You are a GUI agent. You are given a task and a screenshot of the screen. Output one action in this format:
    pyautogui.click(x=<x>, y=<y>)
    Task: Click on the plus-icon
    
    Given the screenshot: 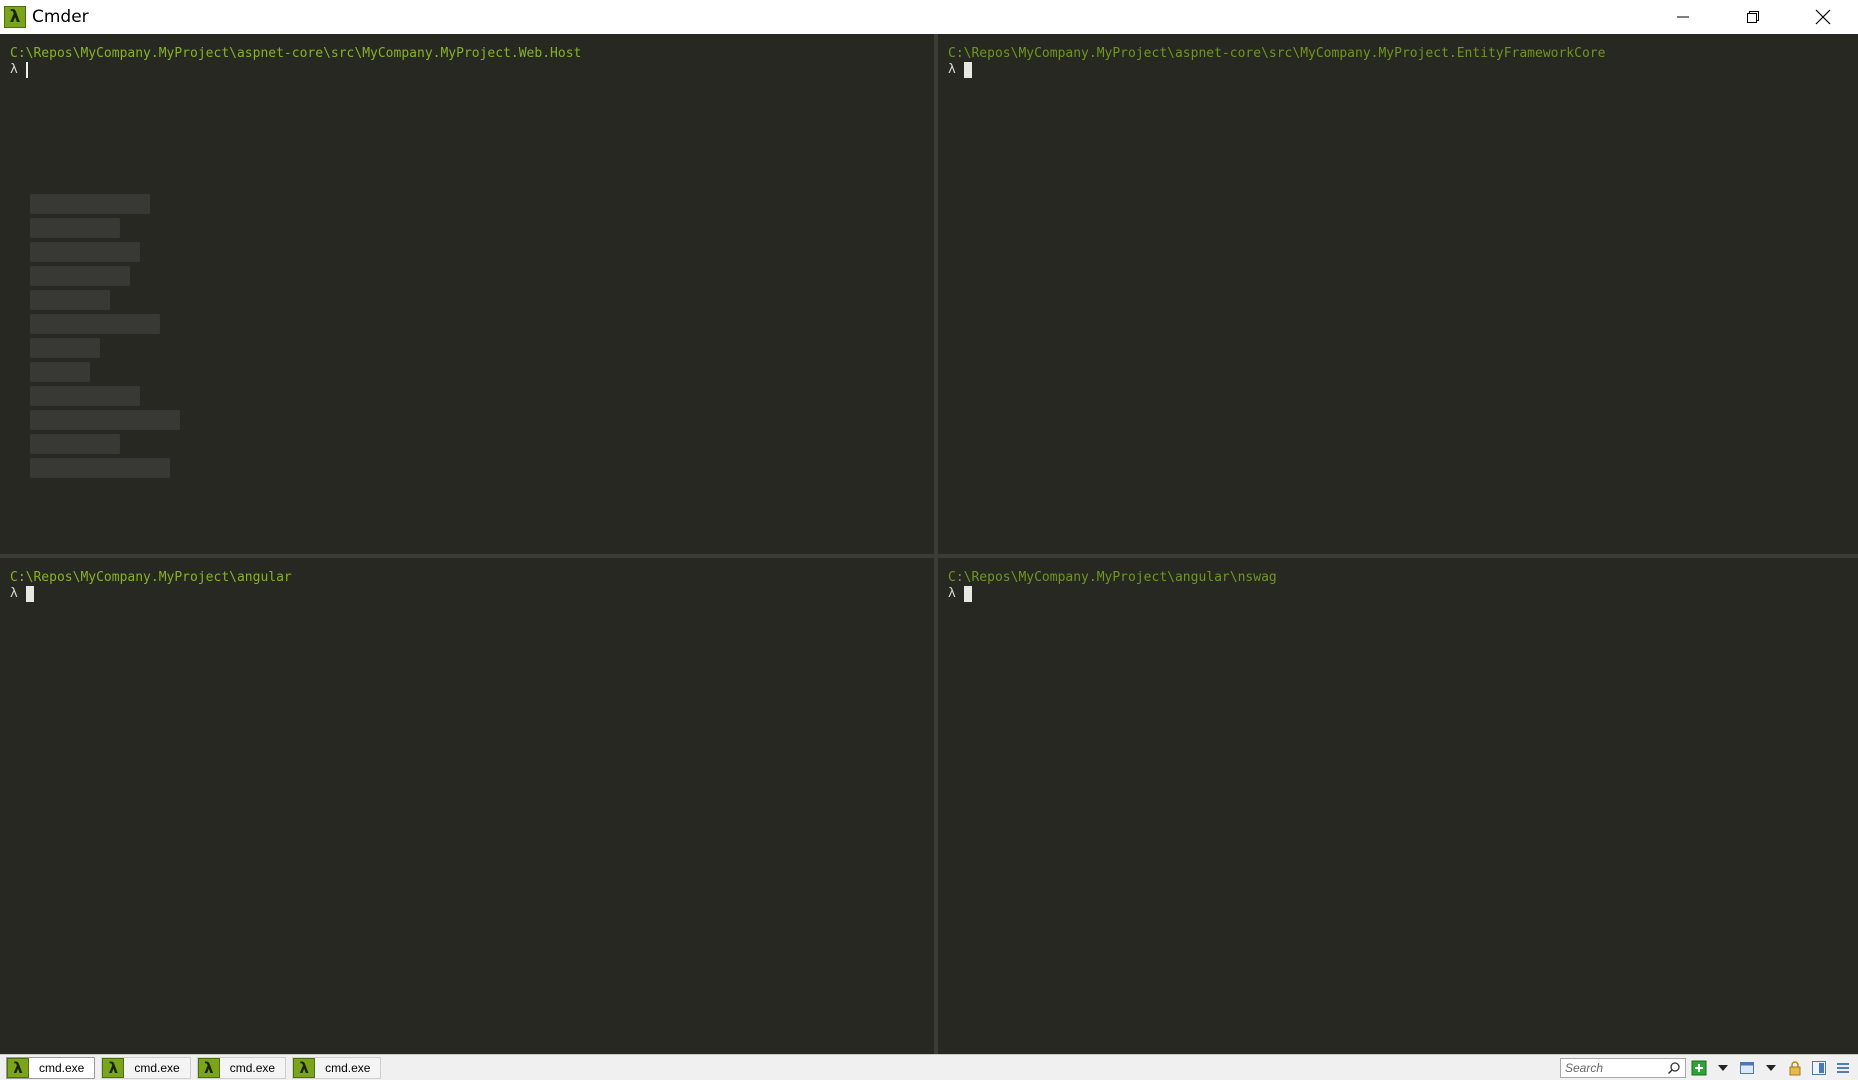 What is the action you would take?
    pyautogui.click(x=1699, y=1068)
    